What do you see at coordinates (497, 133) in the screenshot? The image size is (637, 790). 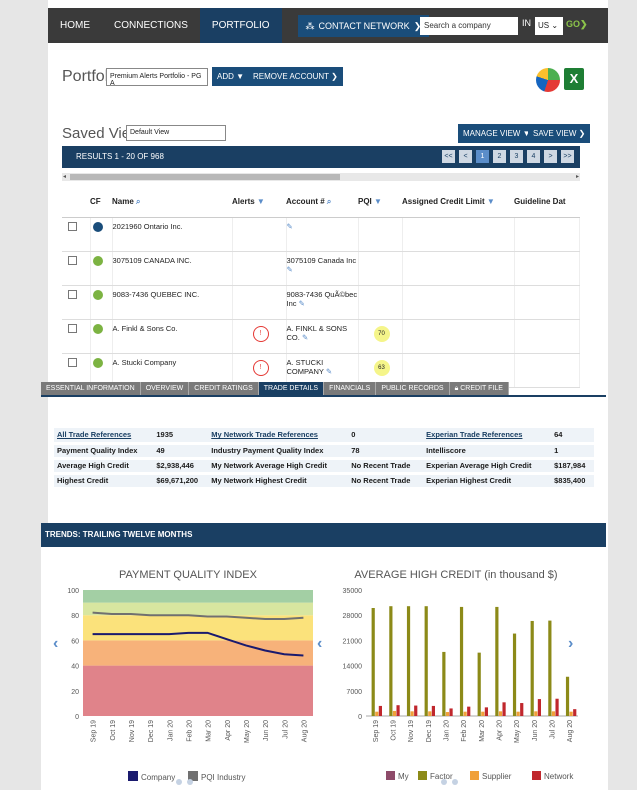 I see `manage-view-button: MANAGE VIEW ▼` at bounding box center [497, 133].